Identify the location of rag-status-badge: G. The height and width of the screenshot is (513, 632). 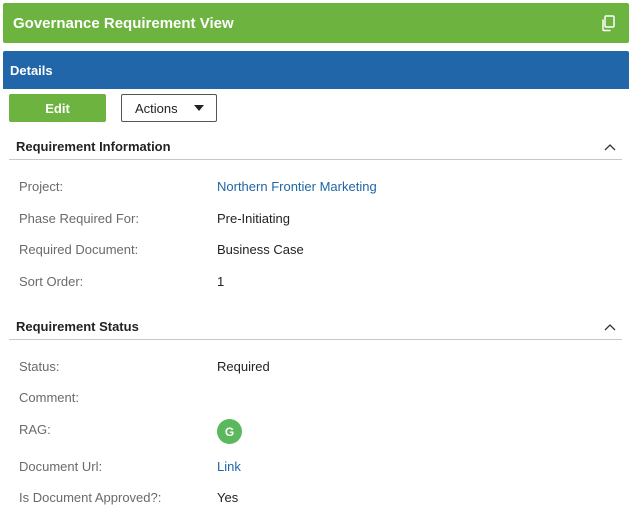
(229, 431).